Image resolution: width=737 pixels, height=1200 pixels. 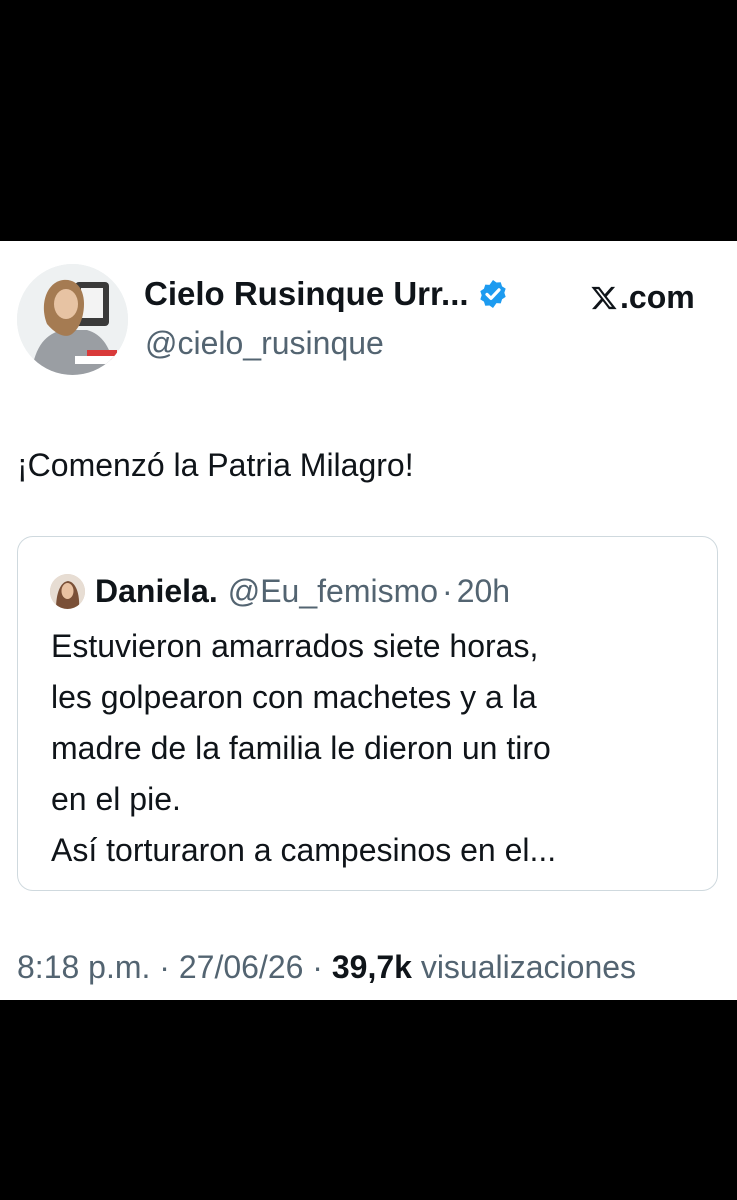 I want to click on quoted-author-handle: @Eu_femismo, so click(x=333, y=591).